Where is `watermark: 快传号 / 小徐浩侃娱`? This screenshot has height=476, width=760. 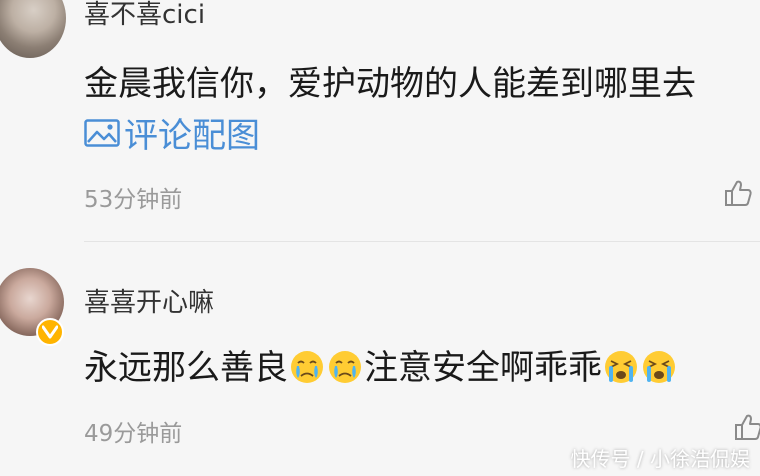 watermark: 快传号 / 小徐浩侃娱 is located at coordinates (660, 459).